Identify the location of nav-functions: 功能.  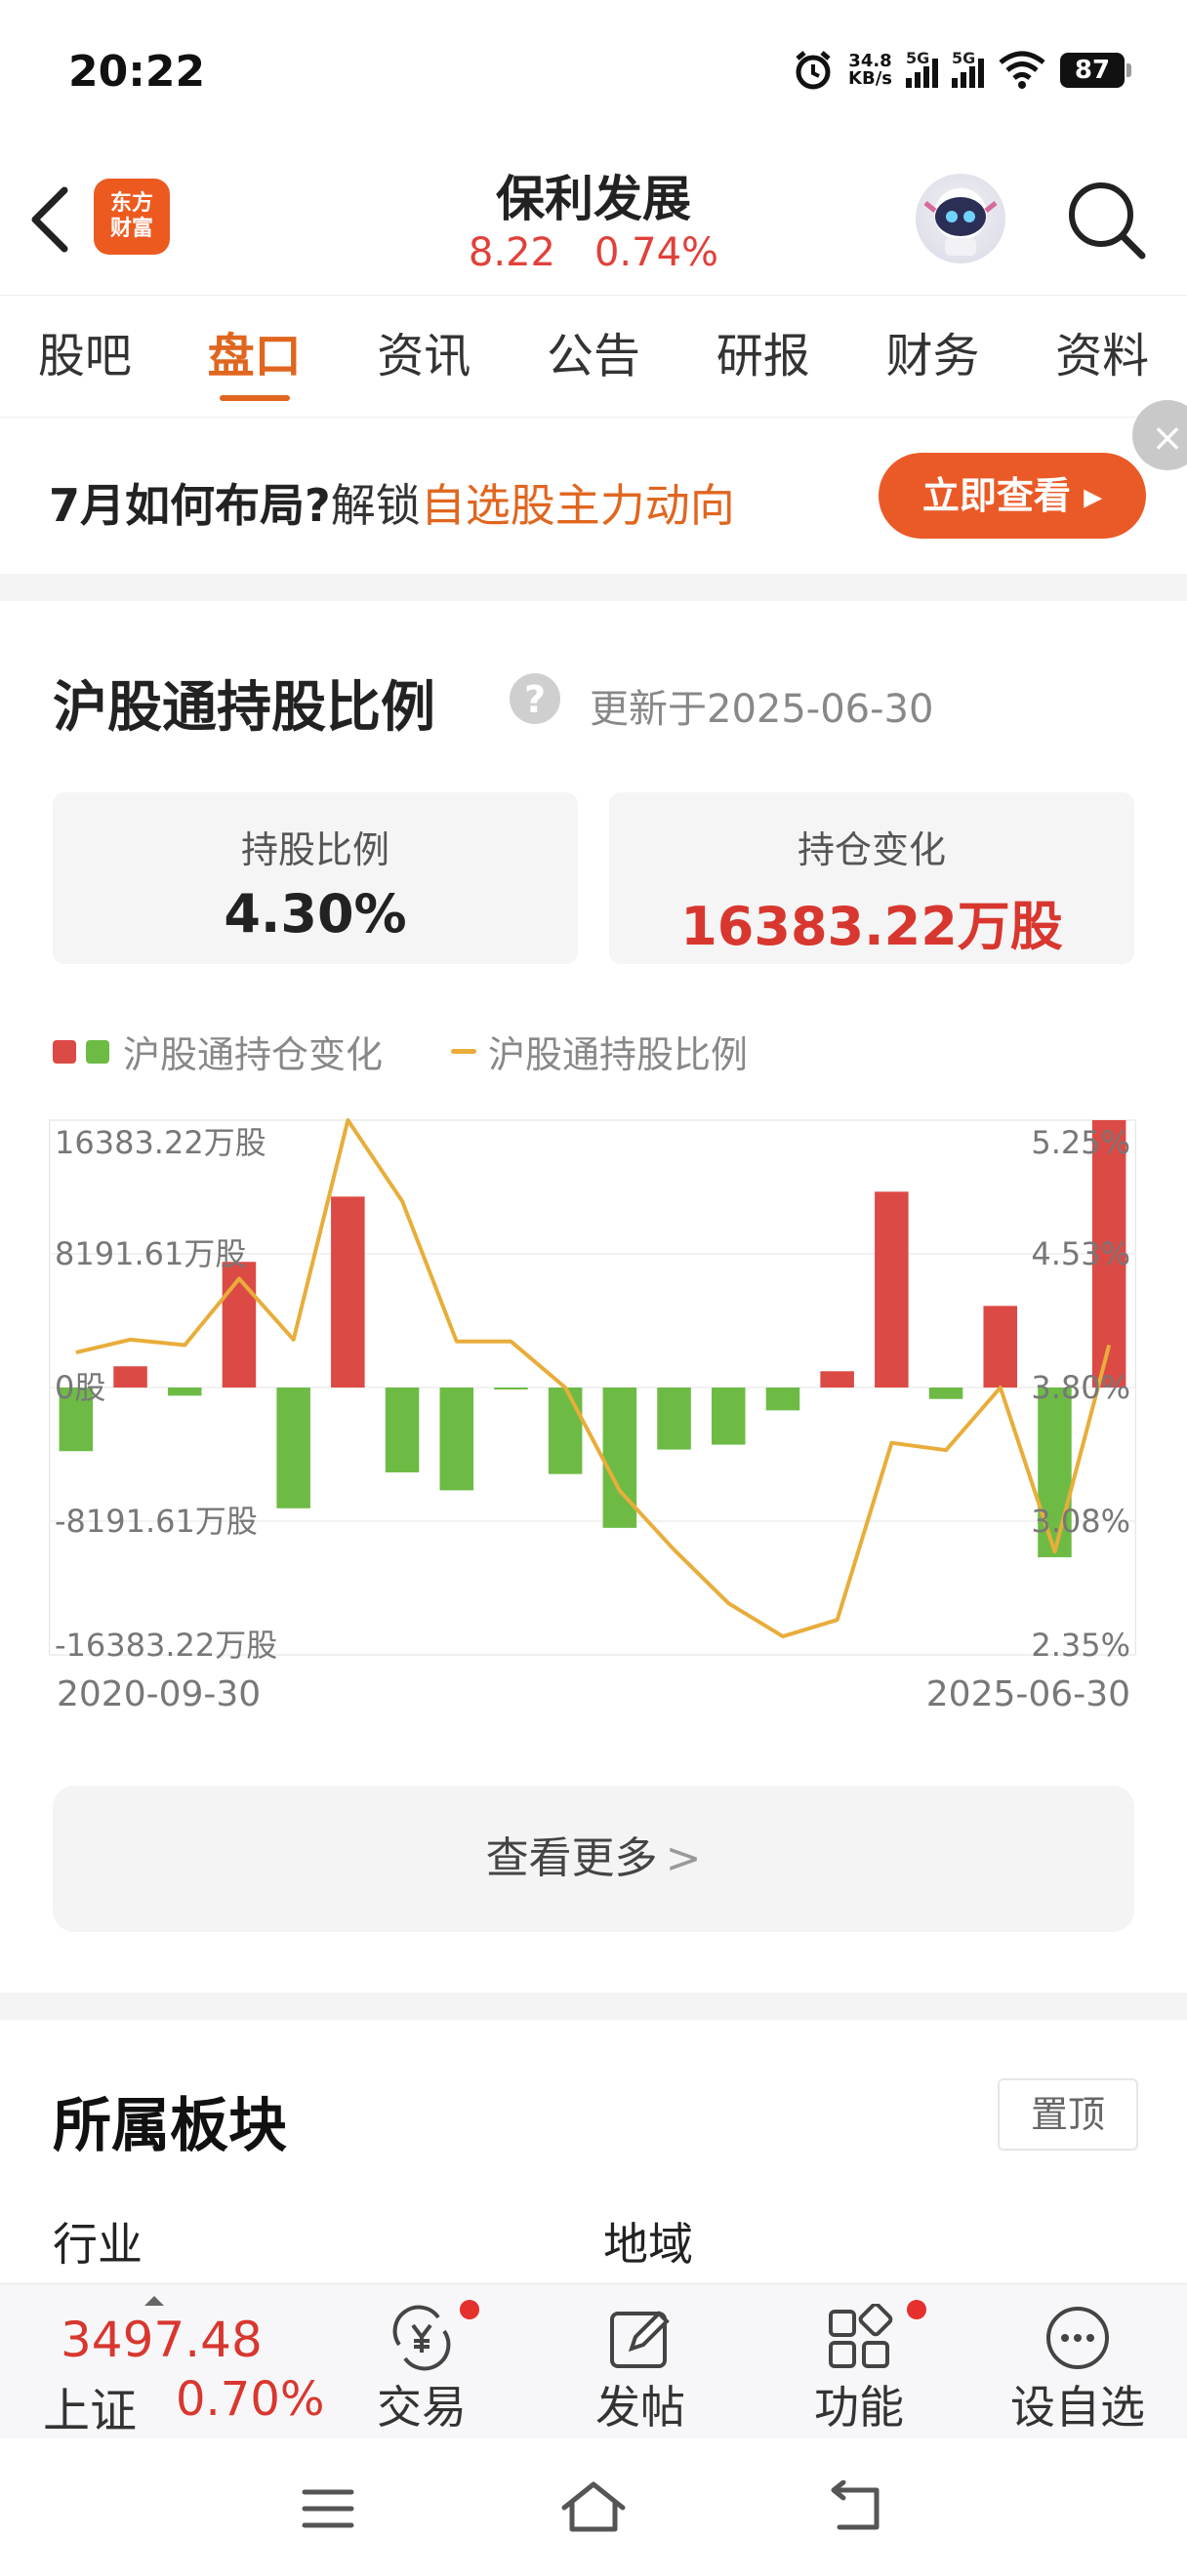
(859, 2364).